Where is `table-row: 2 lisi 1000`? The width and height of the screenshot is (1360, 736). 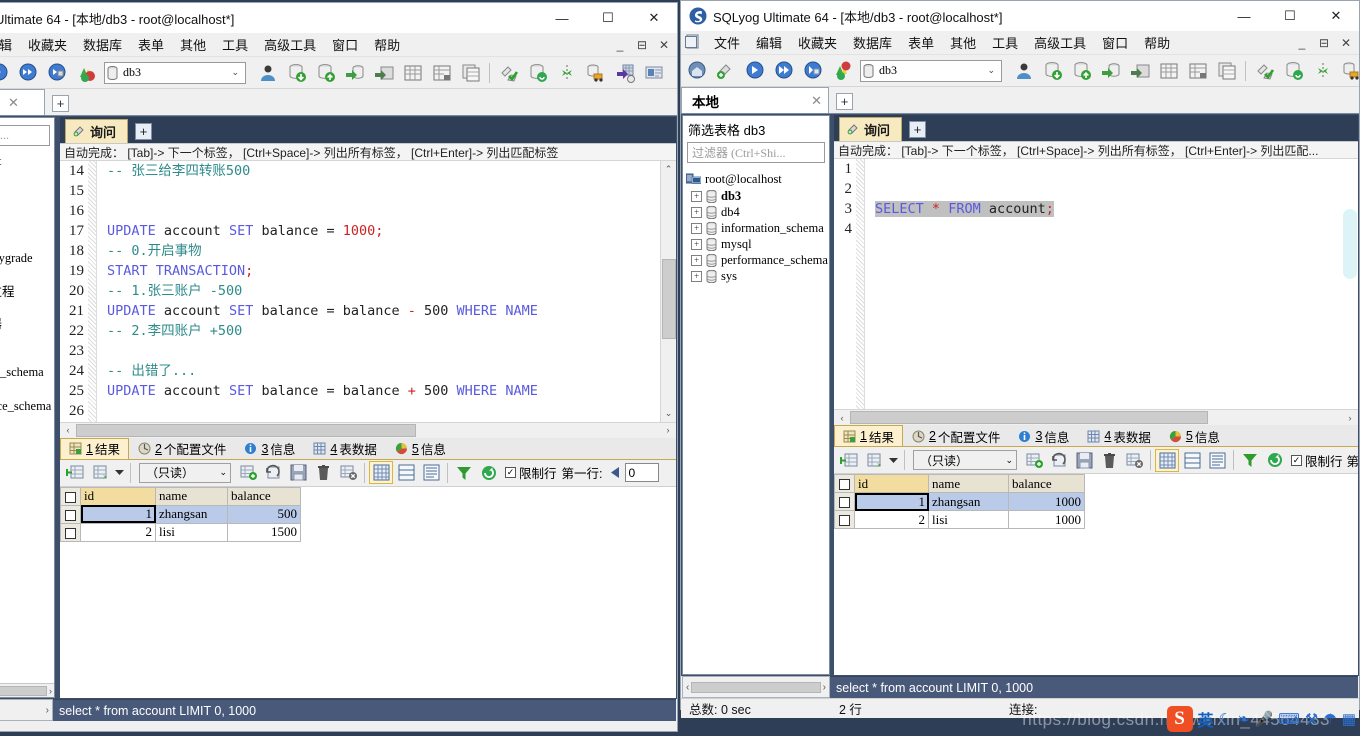 table-row: 2 lisi 1000 is located at coordinates (959, 519).